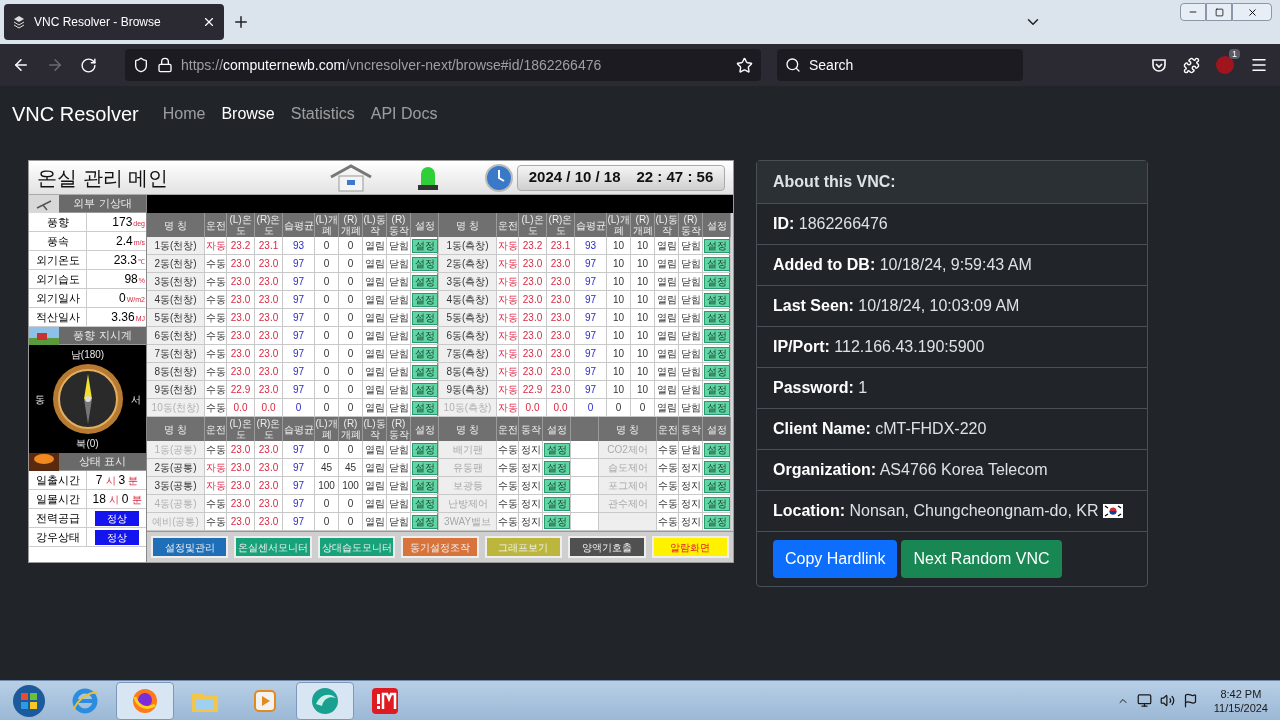 This screenshot has height=720, width=1280. What do you see at coordinates (1144, 700) in the screenshot?
I see `network-icon` at bounding box center [1144, 700].